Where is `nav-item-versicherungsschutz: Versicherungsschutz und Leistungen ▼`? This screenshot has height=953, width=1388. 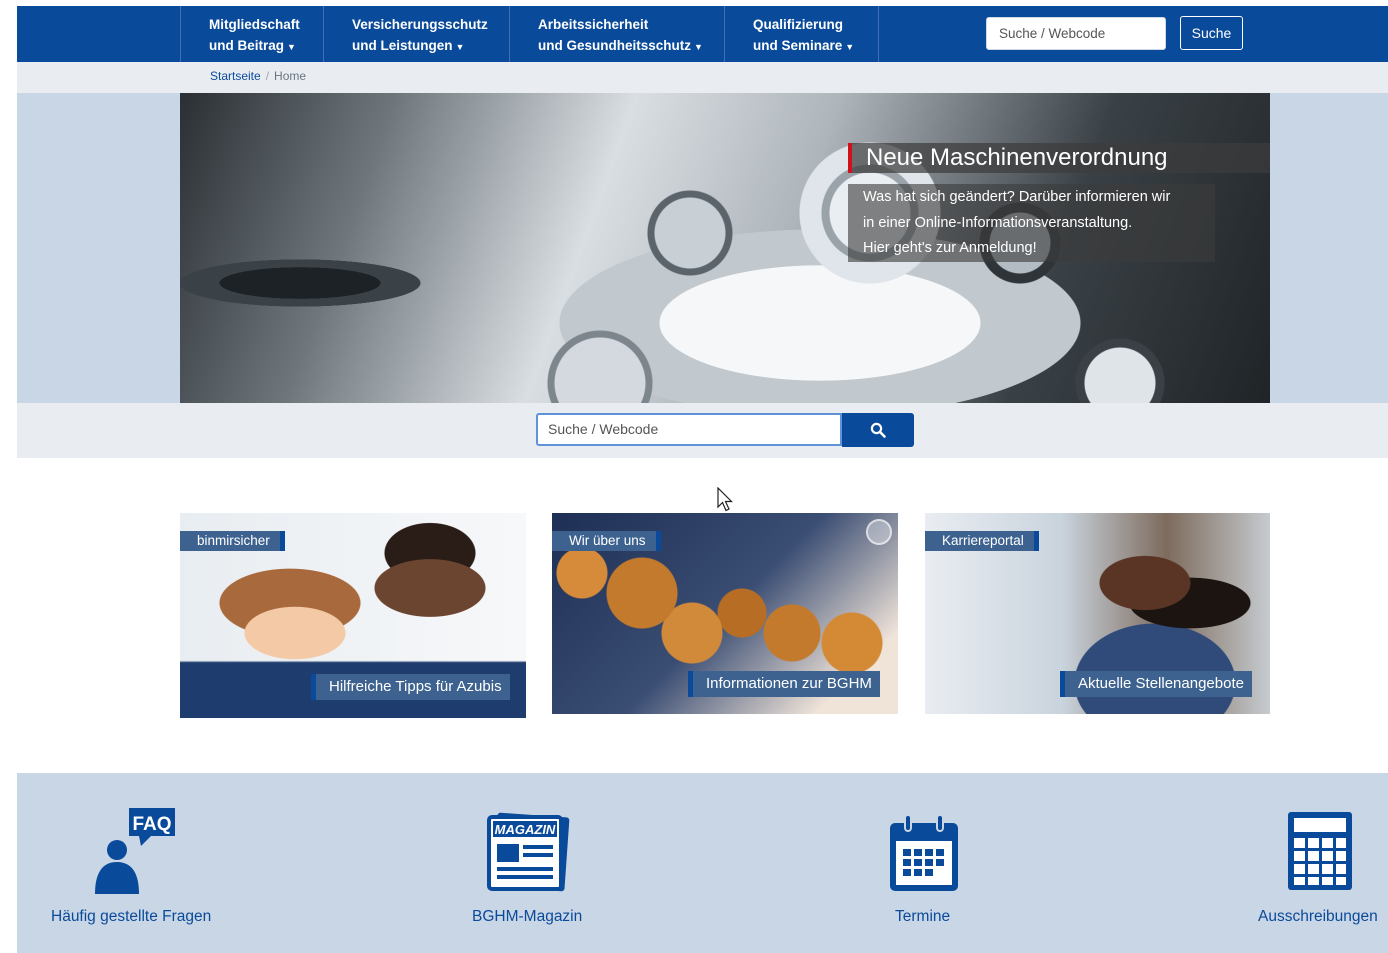 nav-item-versicherungsschutz: Versicherungsschutz und Leistungen ▼ is located at coordinates (416, 34).